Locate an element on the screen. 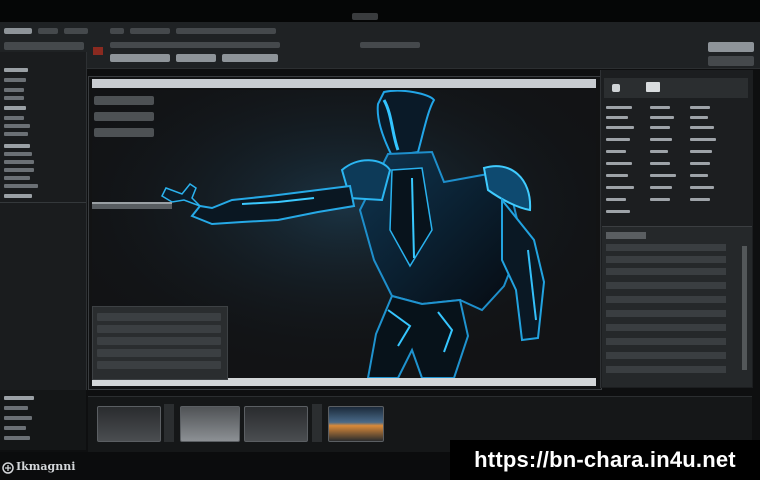 This screenshot has width=760, height=480. scrollbar is located at coordinates (744, 308).